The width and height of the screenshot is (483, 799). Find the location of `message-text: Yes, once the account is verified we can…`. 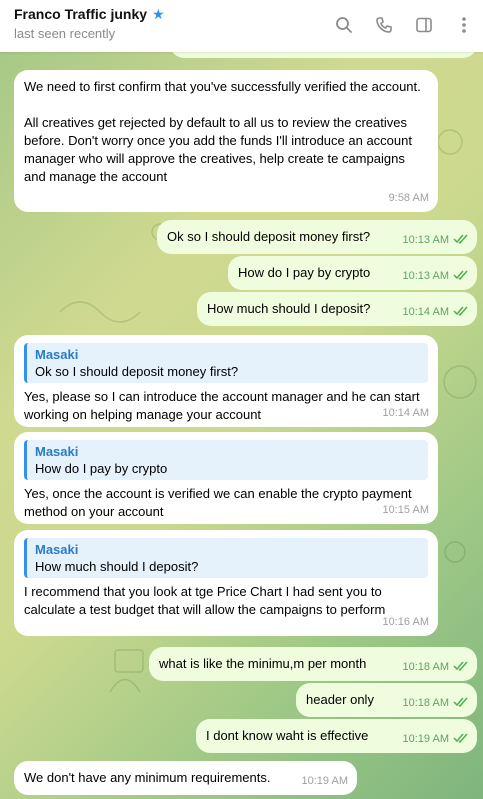

message-text: Yes, once the account is verified we can… is located at coordinates (220, 502).